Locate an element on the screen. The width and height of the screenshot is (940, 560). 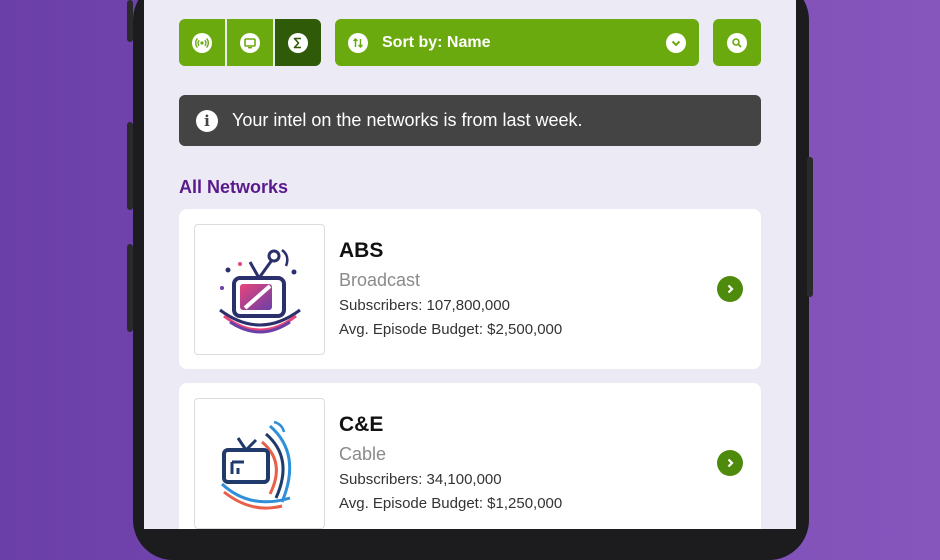
network-name: ABS is located at coordinates (361, 250).